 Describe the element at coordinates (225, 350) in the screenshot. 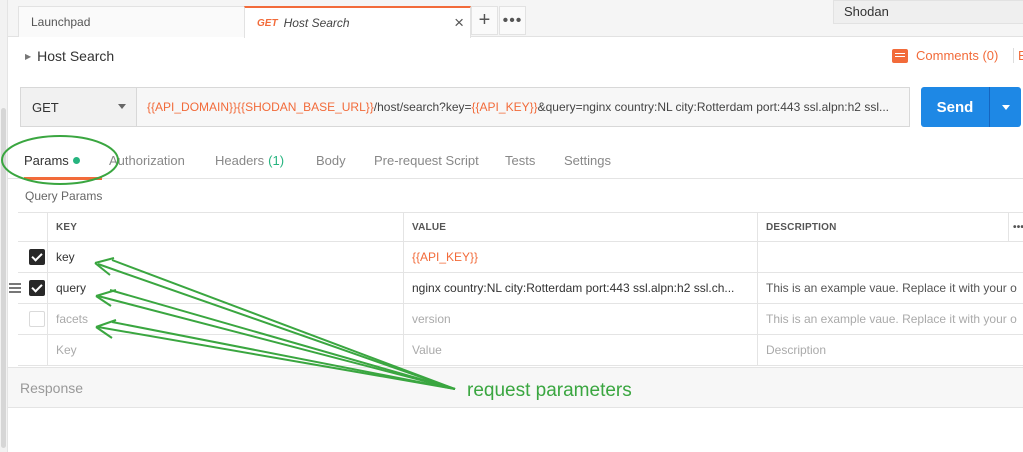

I see `new-key-input: Key` at that location.